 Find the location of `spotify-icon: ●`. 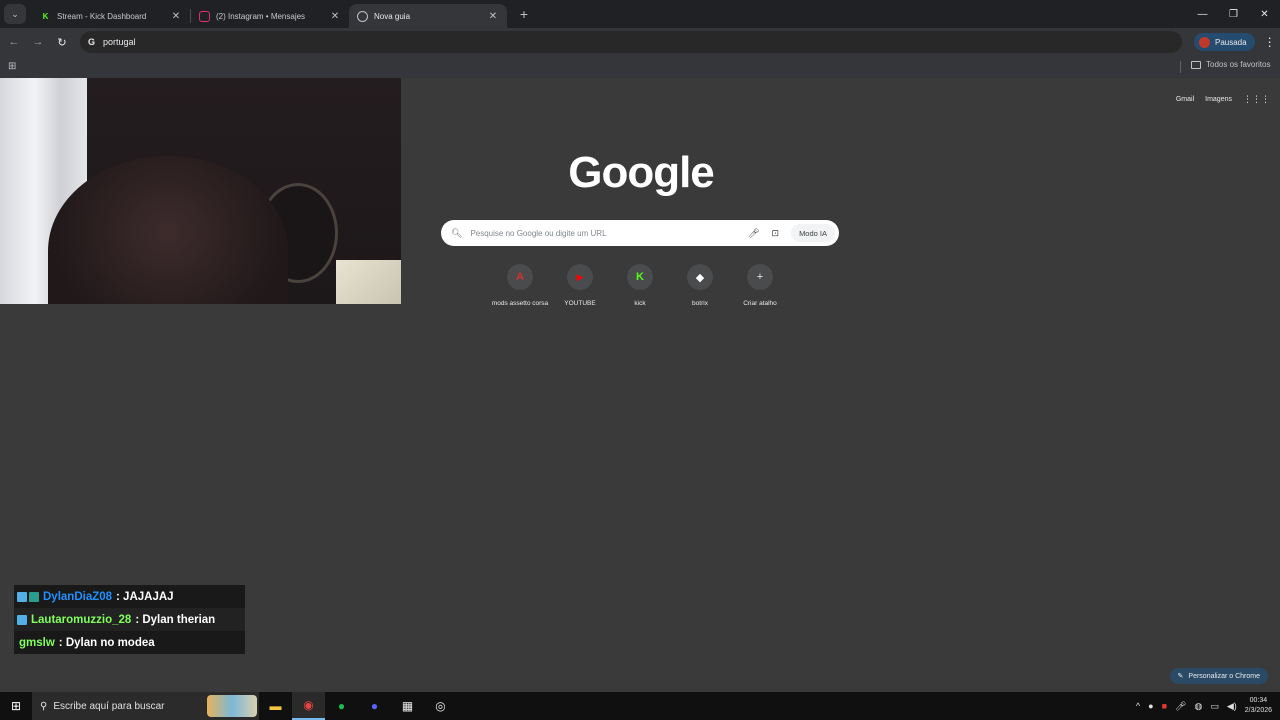

spotify-icon: ● is located at coordinates (341, 706).